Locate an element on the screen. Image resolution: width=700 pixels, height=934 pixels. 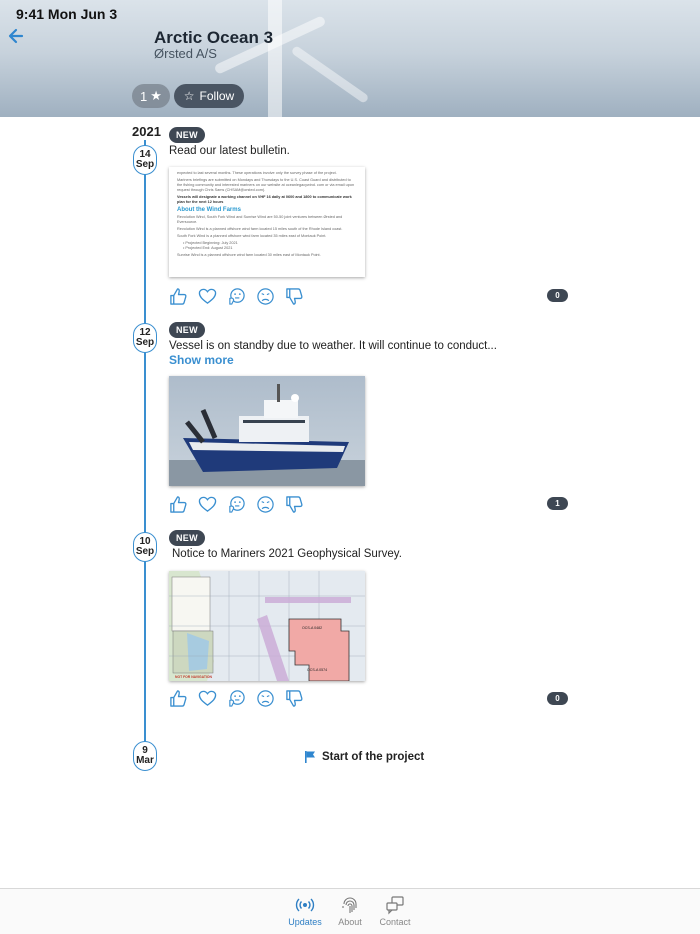
vessel-photo is located at coordinates (267, 431).